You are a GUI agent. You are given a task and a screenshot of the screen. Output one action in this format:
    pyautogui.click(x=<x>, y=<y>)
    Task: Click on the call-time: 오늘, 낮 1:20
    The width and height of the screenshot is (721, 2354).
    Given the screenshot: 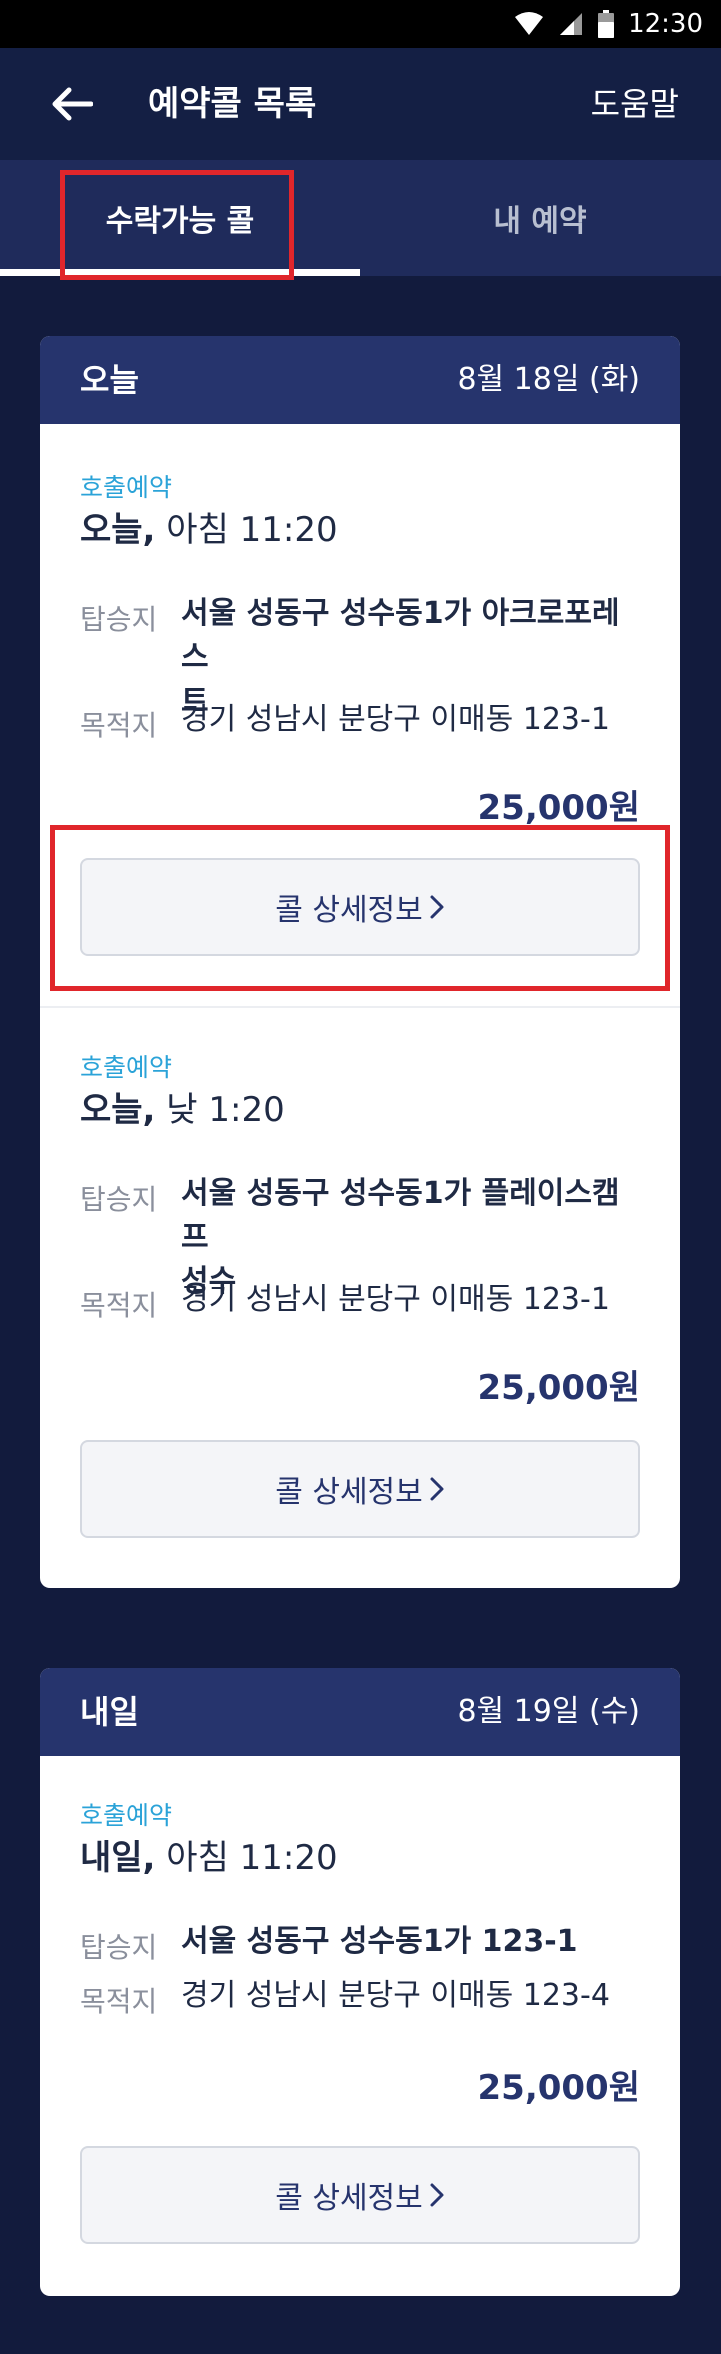 What is the action you would take?
    pyautogui.click(x=182, y=1106)
    